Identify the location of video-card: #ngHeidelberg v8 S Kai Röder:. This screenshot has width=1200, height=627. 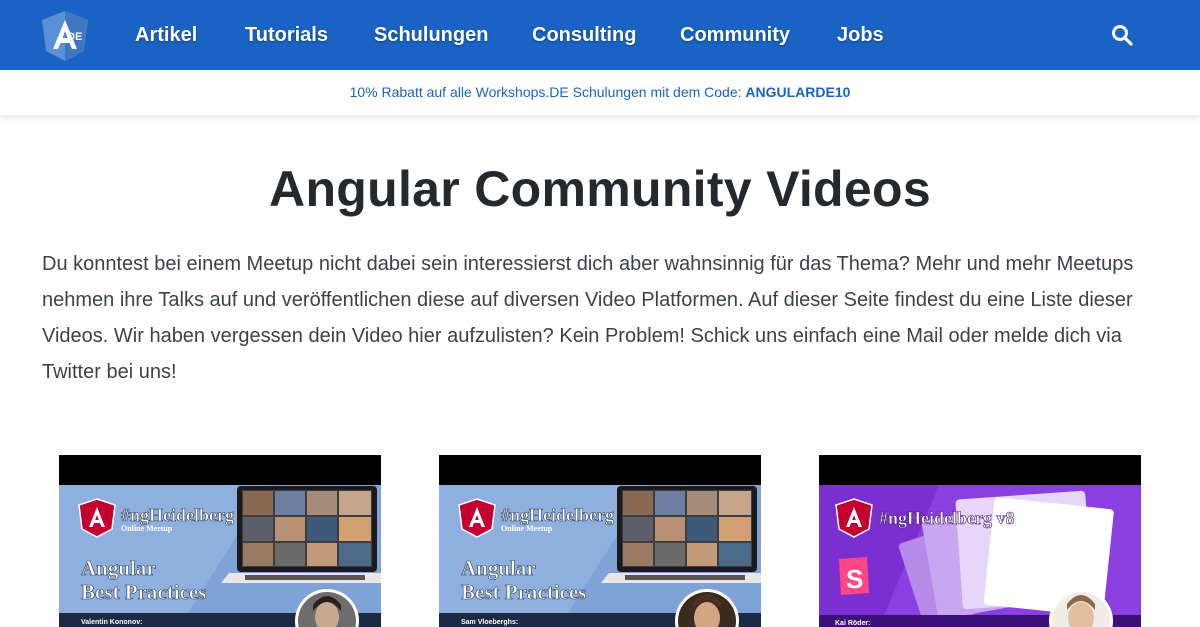
(980, 541).